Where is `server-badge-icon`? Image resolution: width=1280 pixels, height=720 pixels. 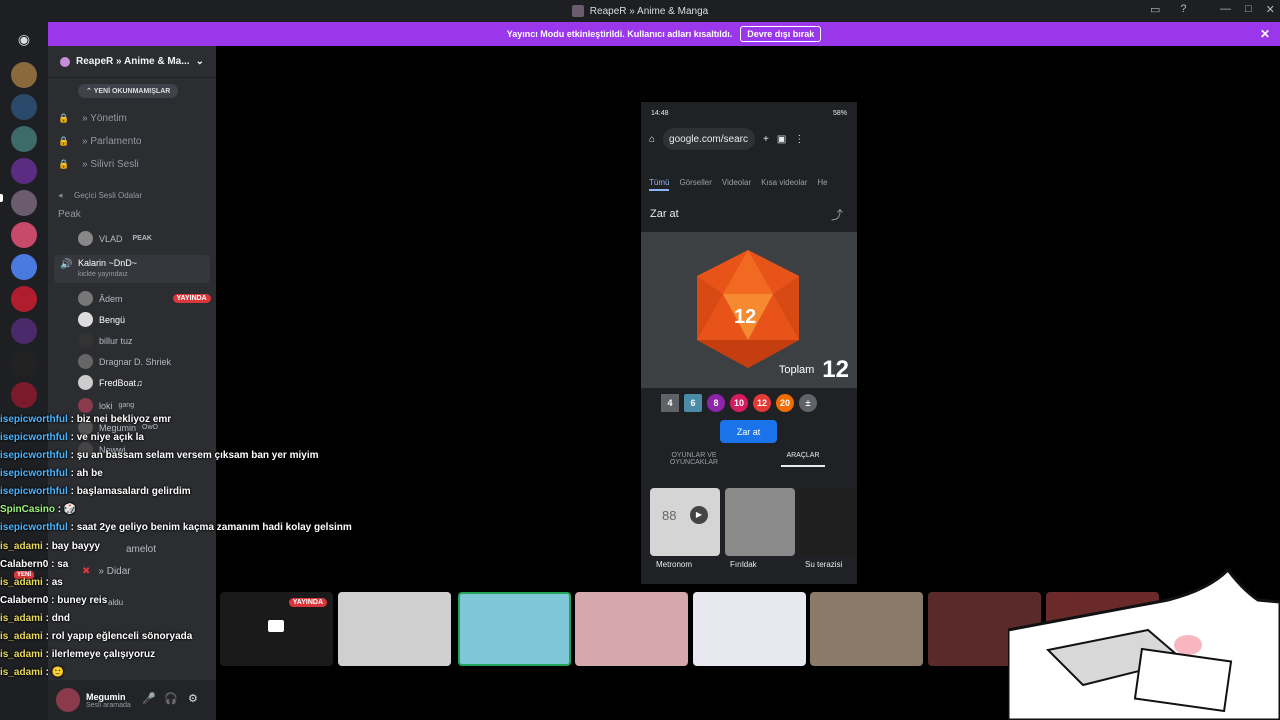
server-badge-icon is located at coordinates (65, 61).